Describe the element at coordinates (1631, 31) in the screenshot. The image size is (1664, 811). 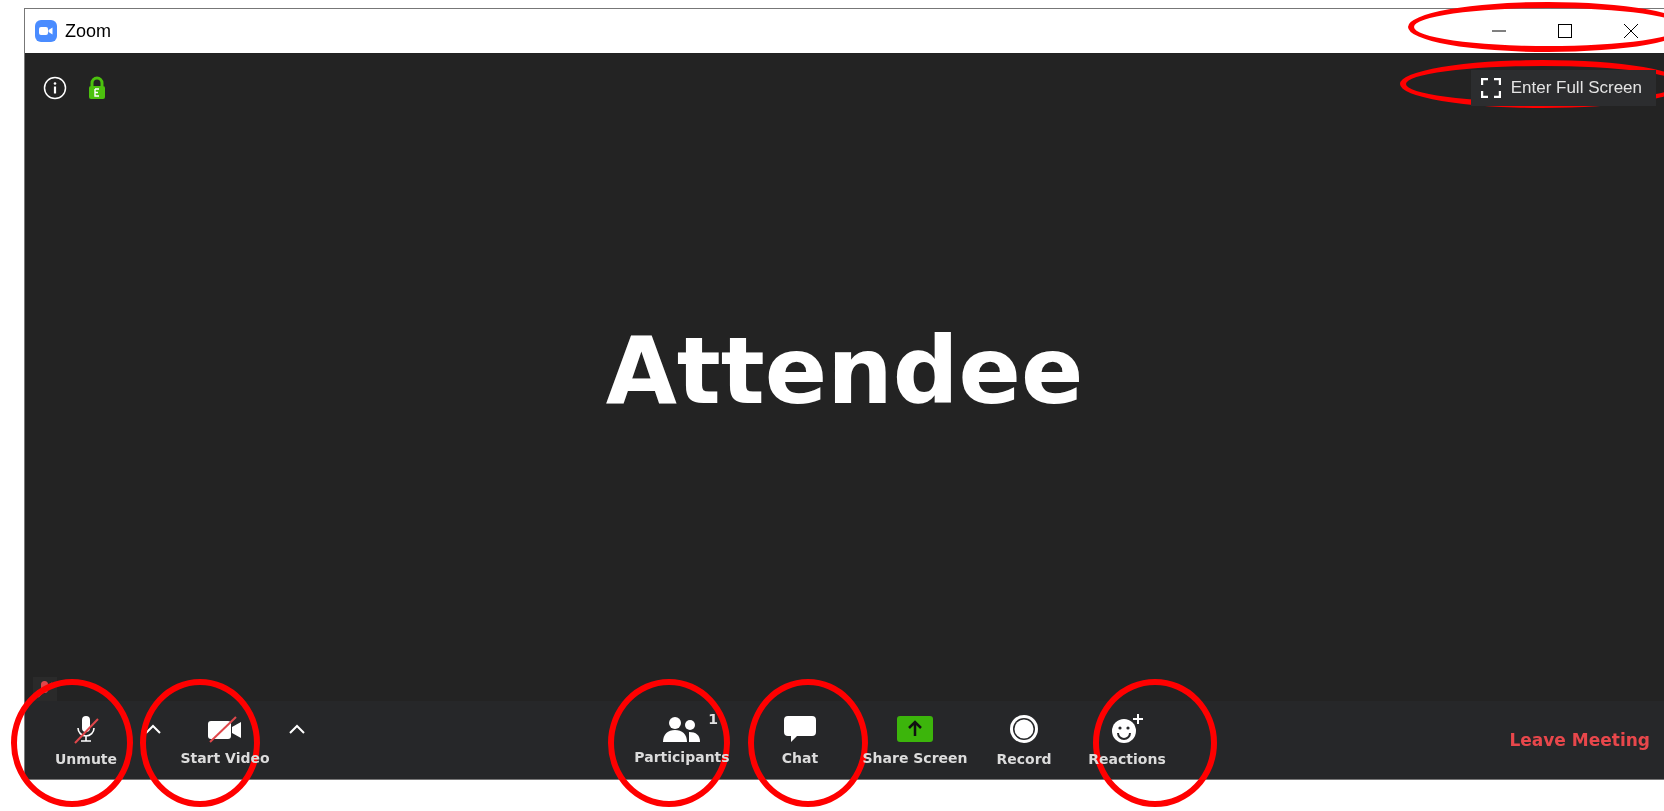
I see `close-icon` at that location.